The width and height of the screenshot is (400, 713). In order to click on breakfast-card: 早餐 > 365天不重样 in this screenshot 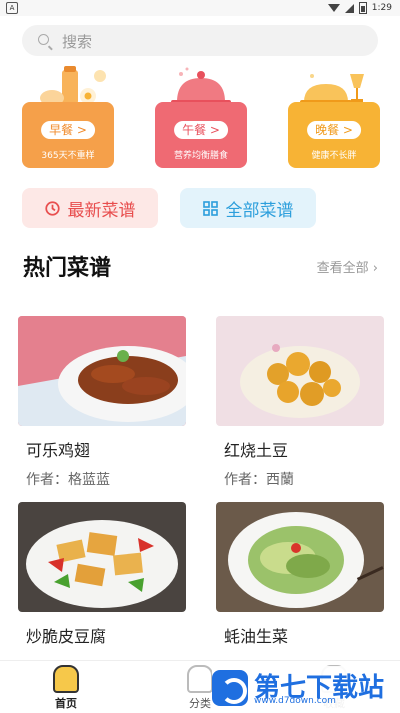, I will do `click(68, 118)`.